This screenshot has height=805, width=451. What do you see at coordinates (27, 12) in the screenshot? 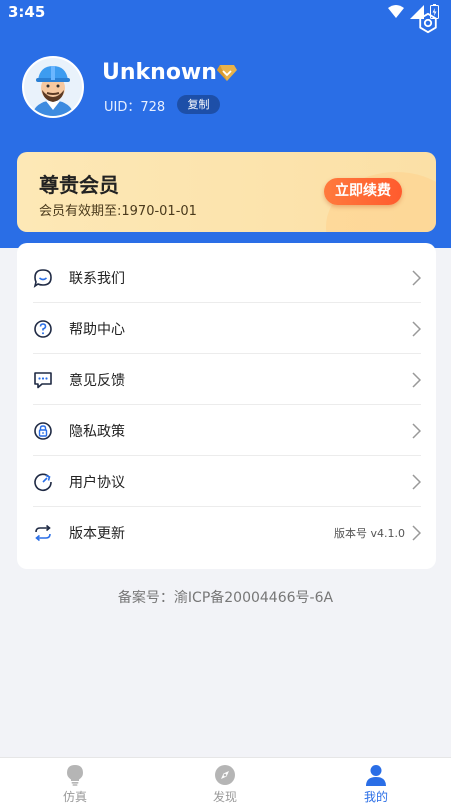
I see `status-time: 3:45` at bounding box center [27, 12].